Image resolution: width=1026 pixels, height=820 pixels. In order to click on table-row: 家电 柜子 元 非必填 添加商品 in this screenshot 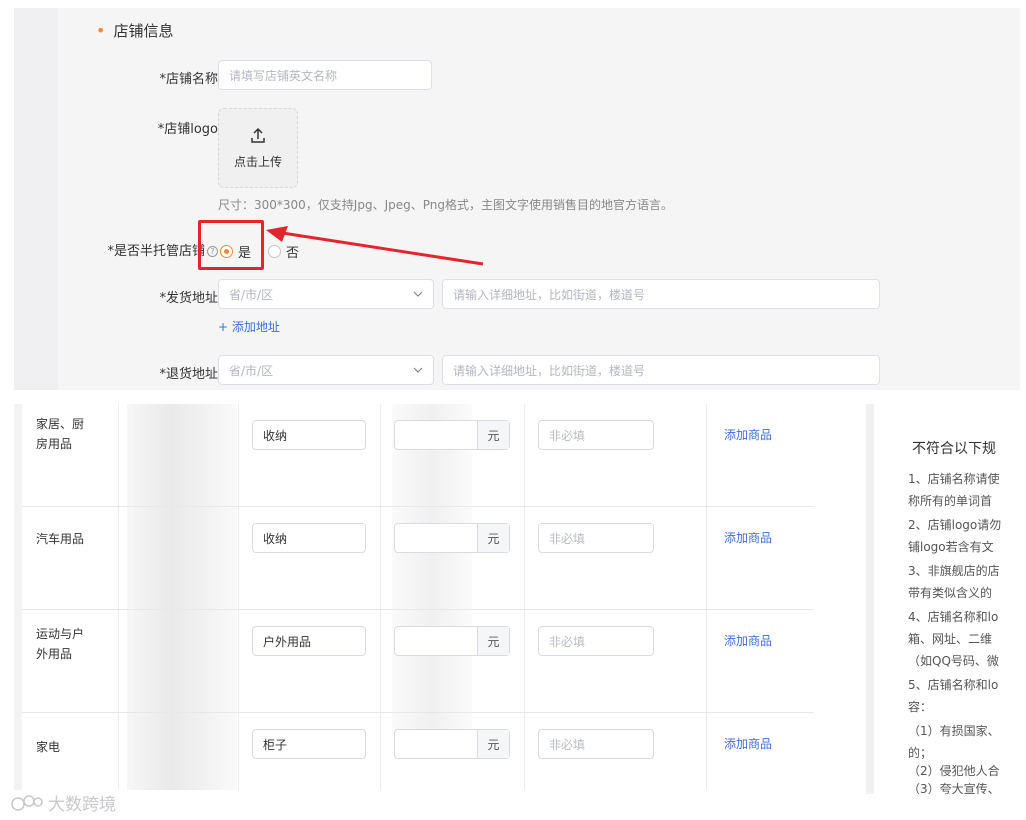, I will do `click(418, 764)`.